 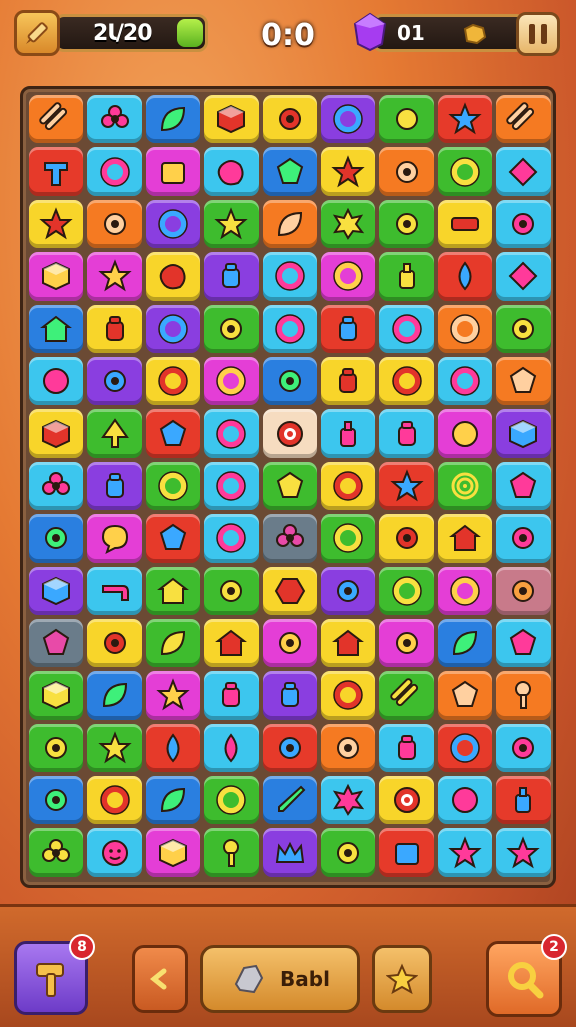 I want to click on back-button, so click(x=160, y=979).